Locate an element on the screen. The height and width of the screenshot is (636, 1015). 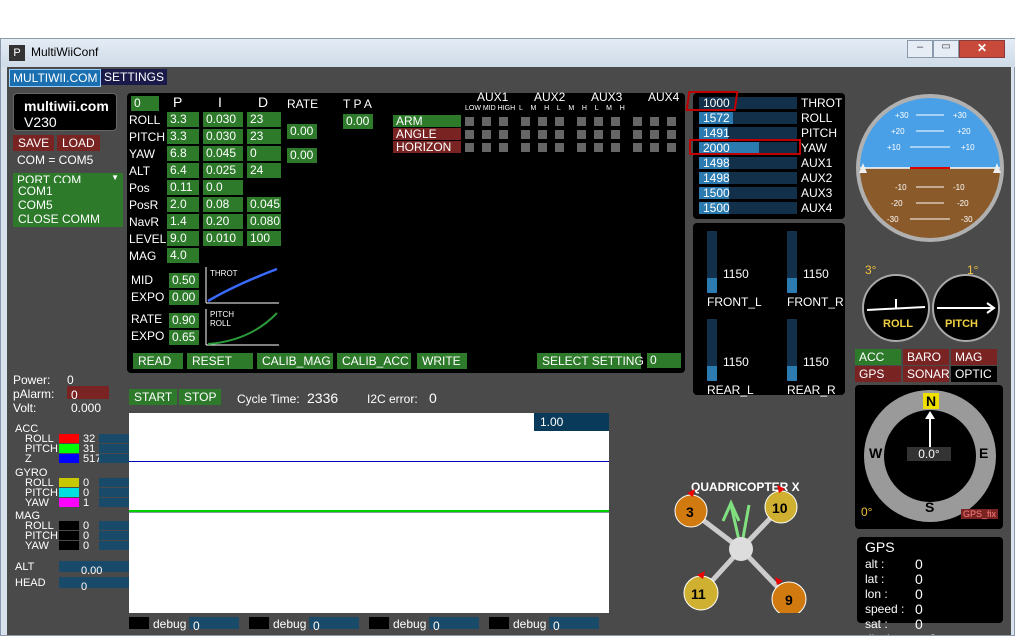
expo-value: 0.00 is located at coordinates (184, 297).